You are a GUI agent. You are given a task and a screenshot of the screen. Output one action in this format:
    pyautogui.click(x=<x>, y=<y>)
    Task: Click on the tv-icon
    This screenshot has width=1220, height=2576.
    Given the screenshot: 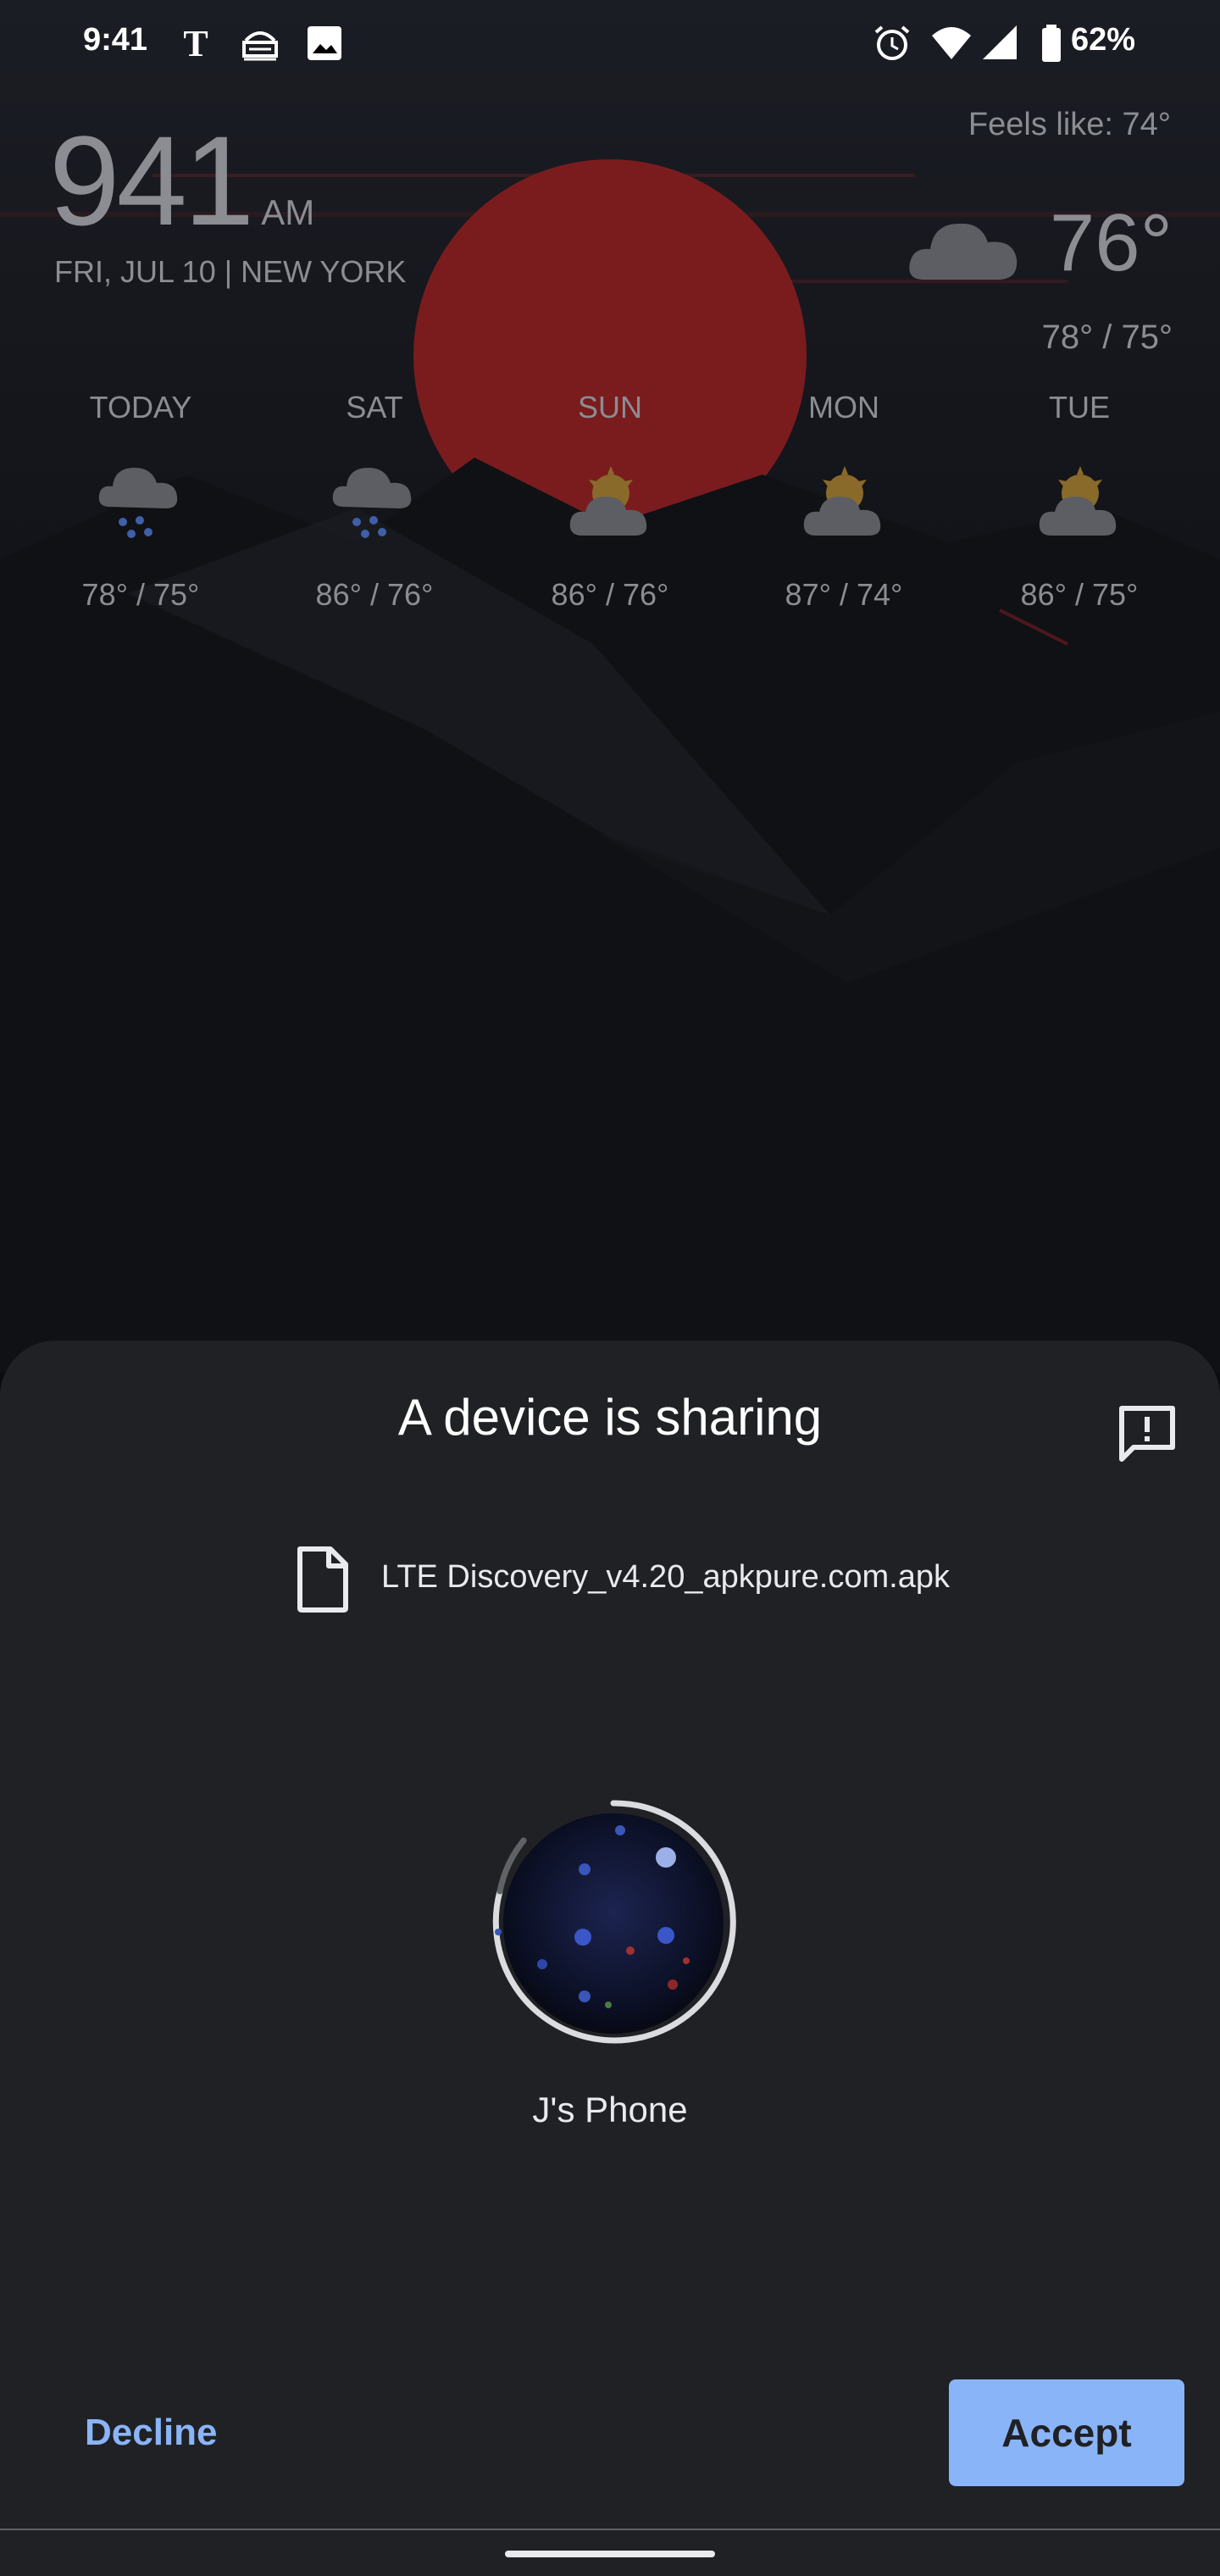 What is the action you would take?
    pyautogui.click(x=260, y=46)
    